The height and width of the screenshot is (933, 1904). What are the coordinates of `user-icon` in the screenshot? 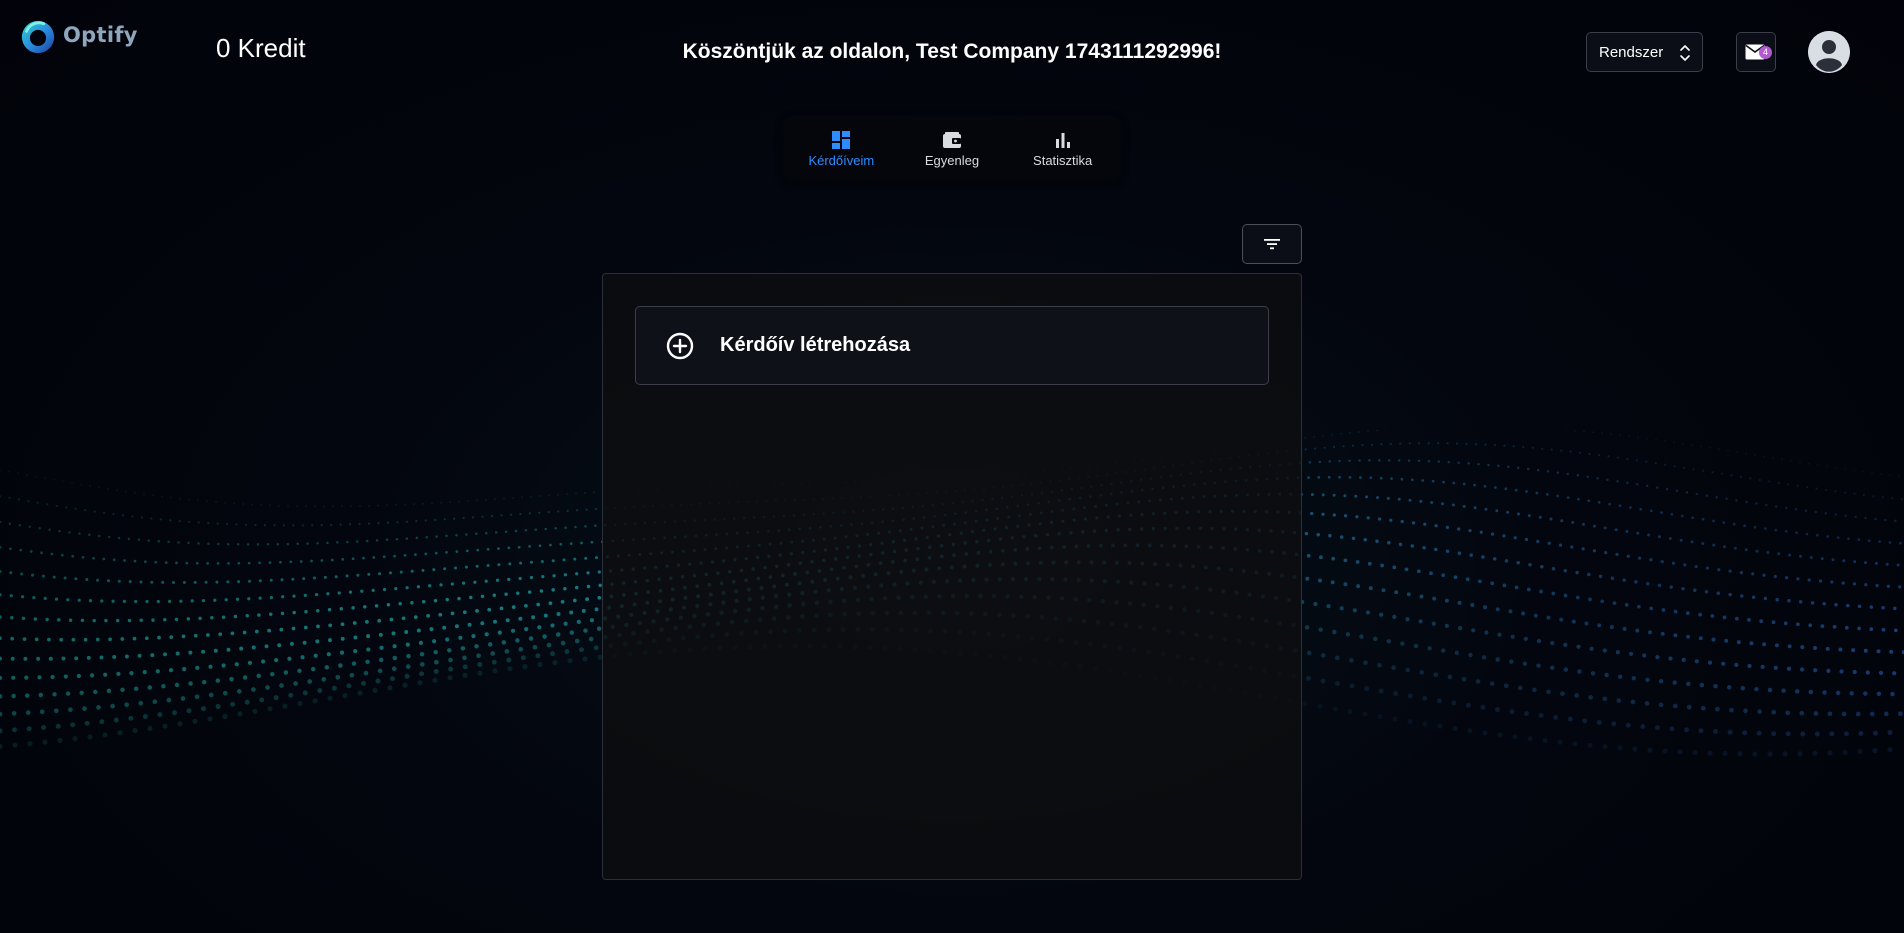 It's located at (1829, 52).